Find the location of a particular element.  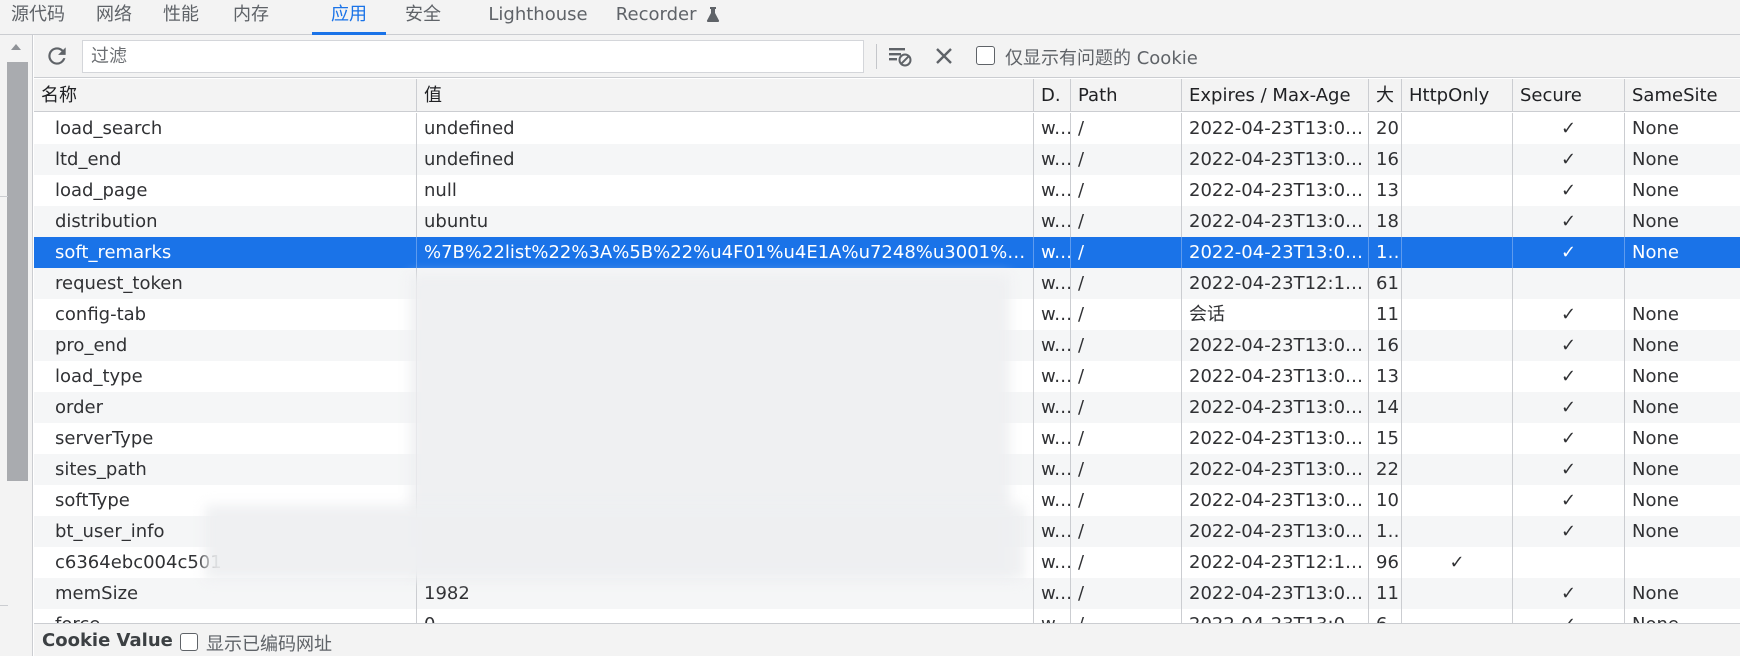

col-header-expires: Expires / Max-Age is located at coordinates (1274, 95).